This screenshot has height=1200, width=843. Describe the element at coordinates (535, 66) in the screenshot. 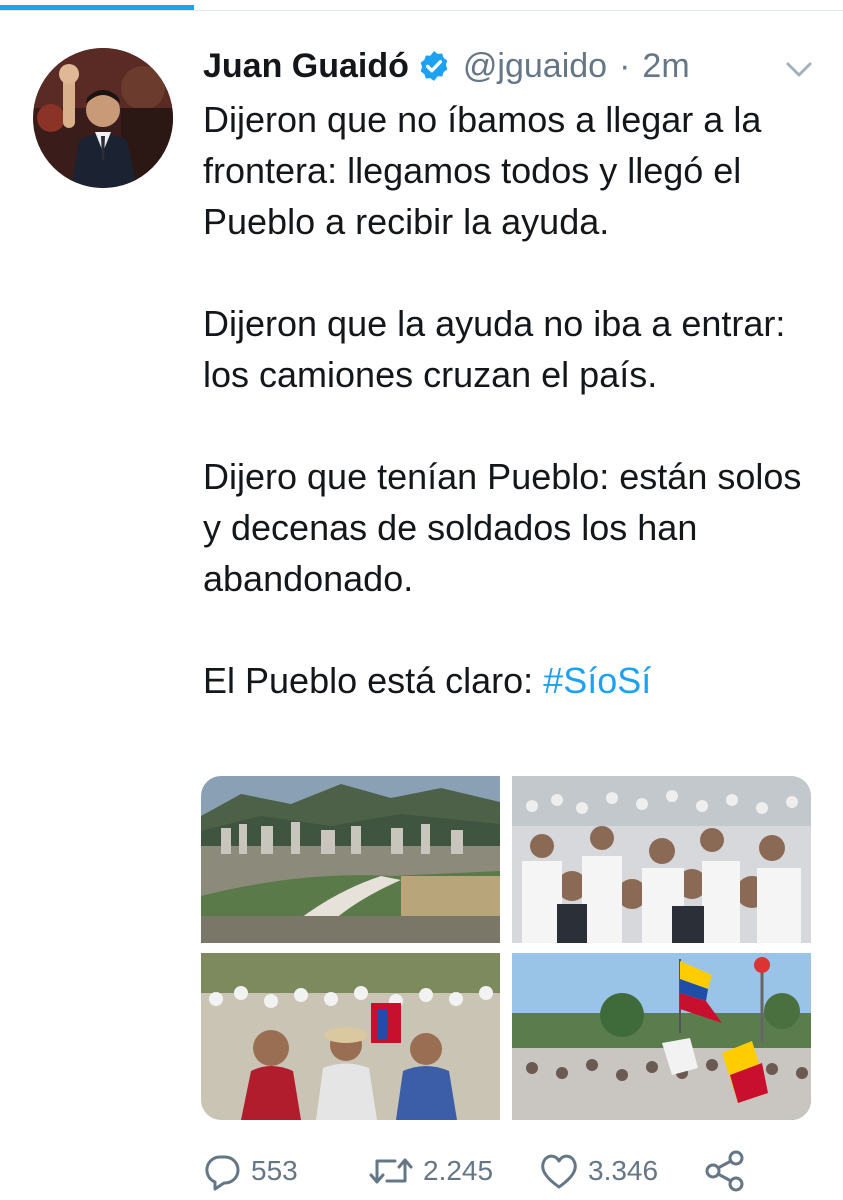

I see `author-handle: @jguaido` at that location.